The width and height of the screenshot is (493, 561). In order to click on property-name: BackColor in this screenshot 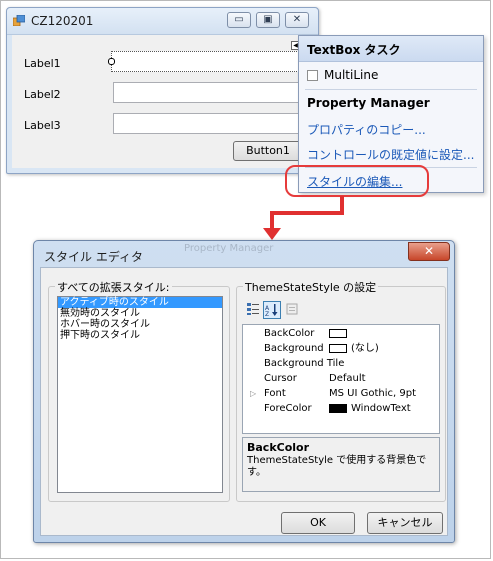, I will do `click(289, 333)`.